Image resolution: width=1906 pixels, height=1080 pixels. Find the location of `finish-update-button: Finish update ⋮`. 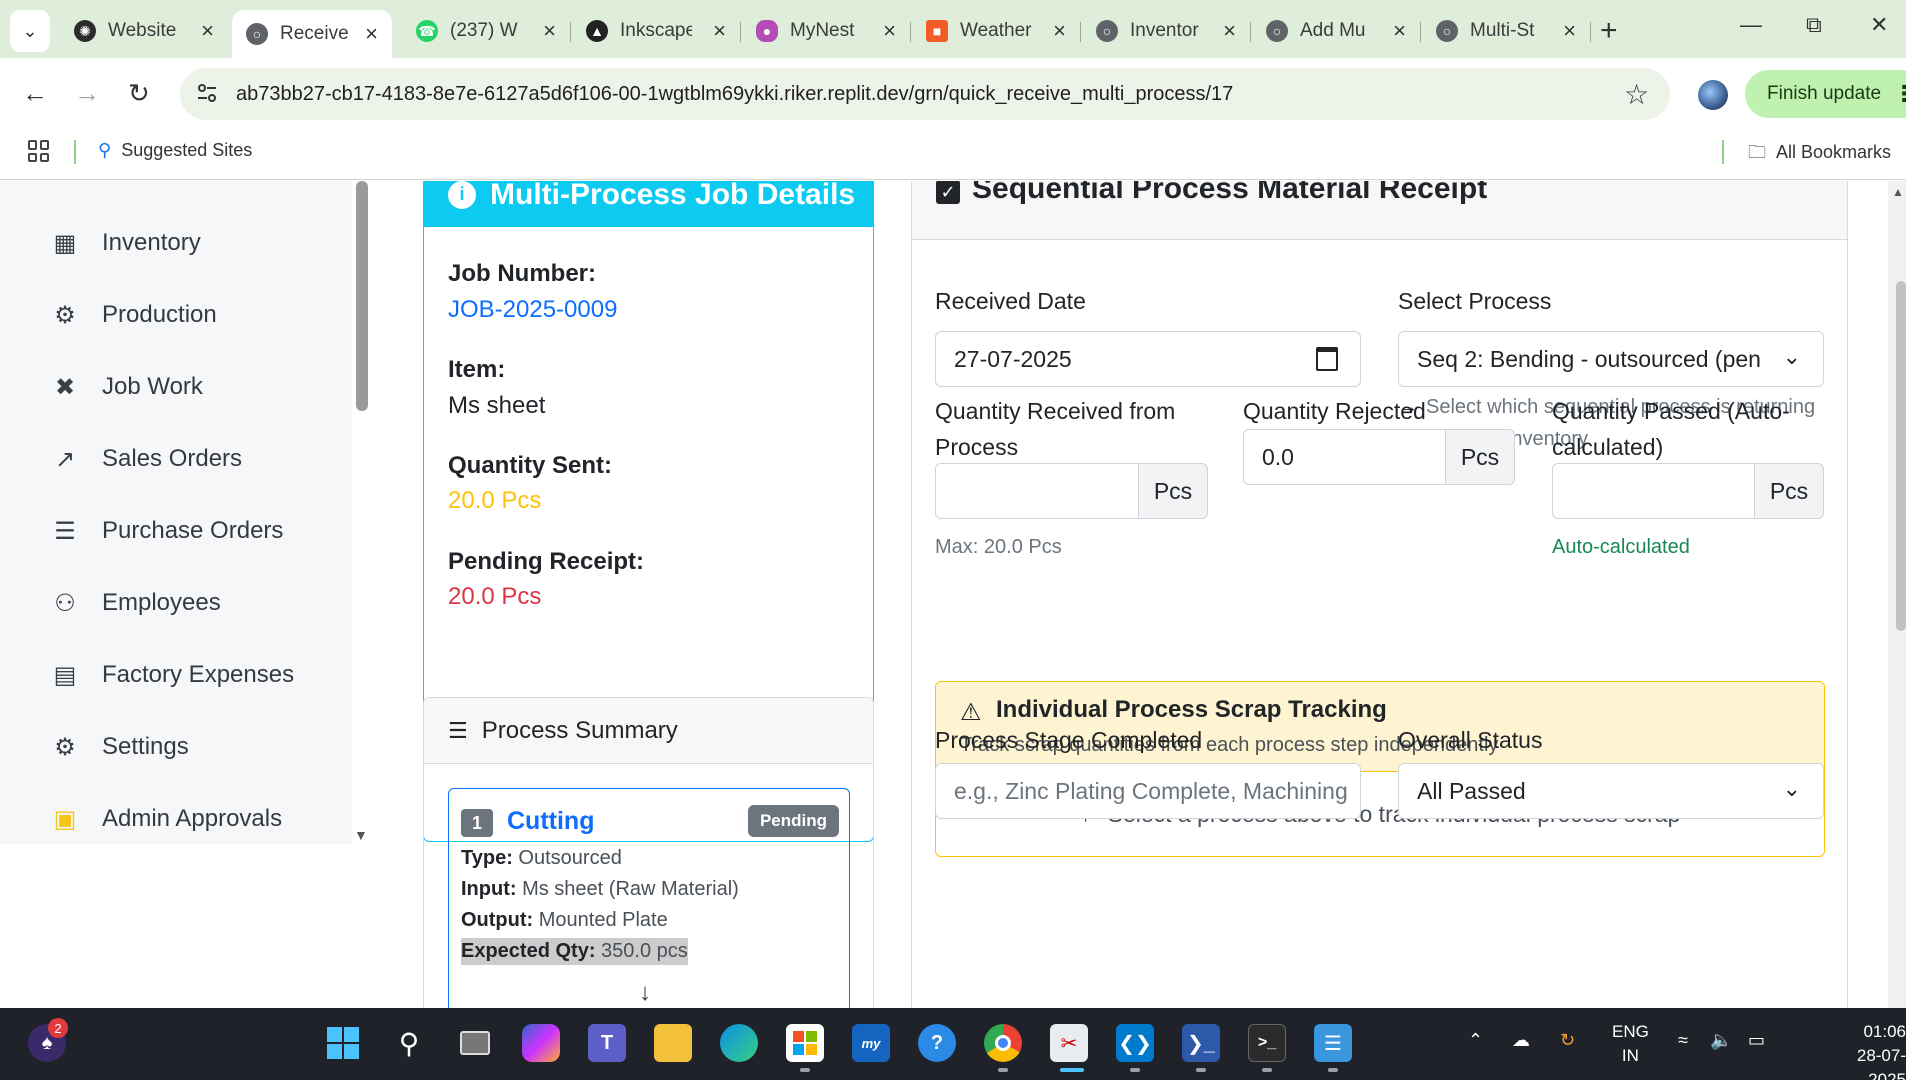

finish-update-button: Finish update ⋮ is located at coordinates (1825, 94).